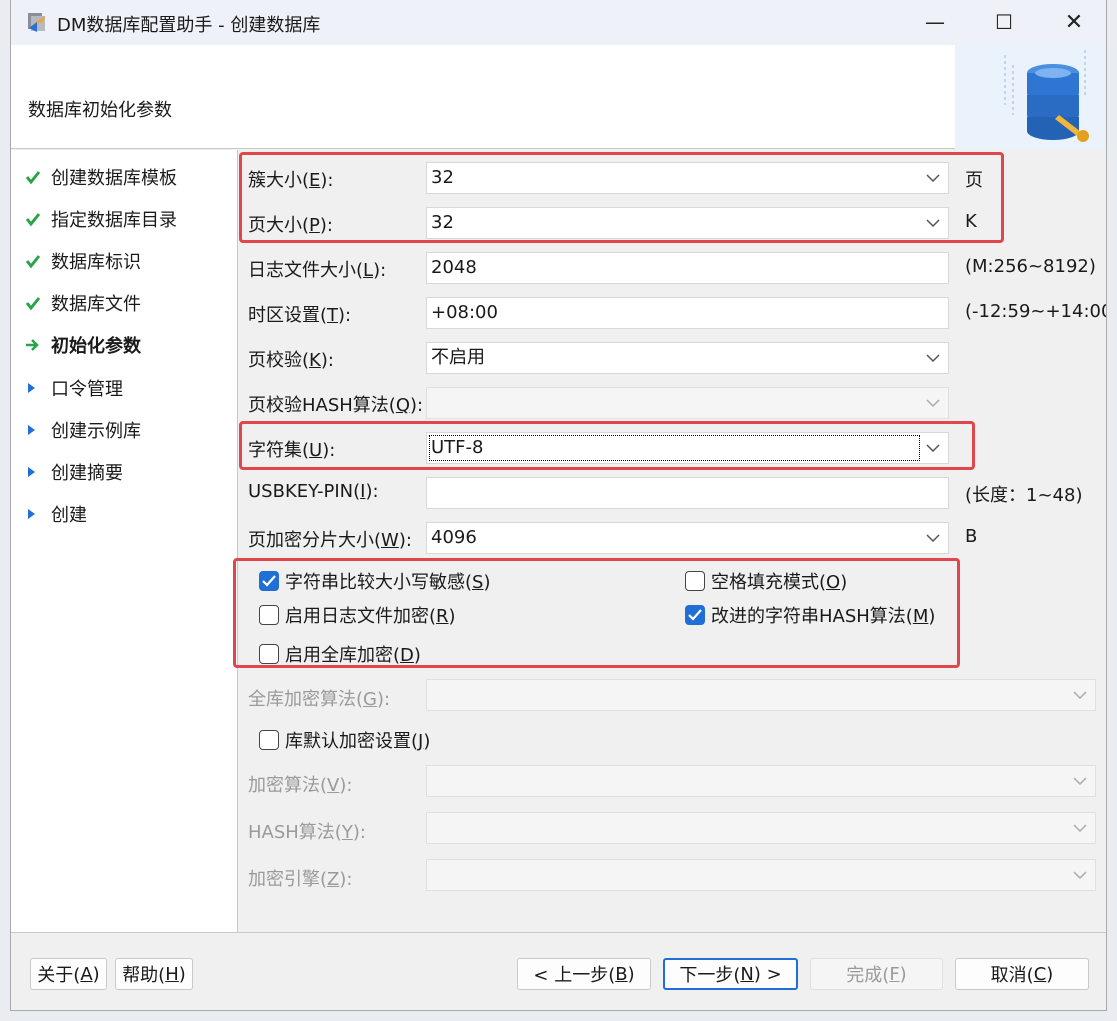 The height and width of the screenshot is (1021, 1117). Describe the element at coordinates (353, 655) in the screenshot. I see `full-db-encrypt-label: 启用全库加密(D)` at that location.